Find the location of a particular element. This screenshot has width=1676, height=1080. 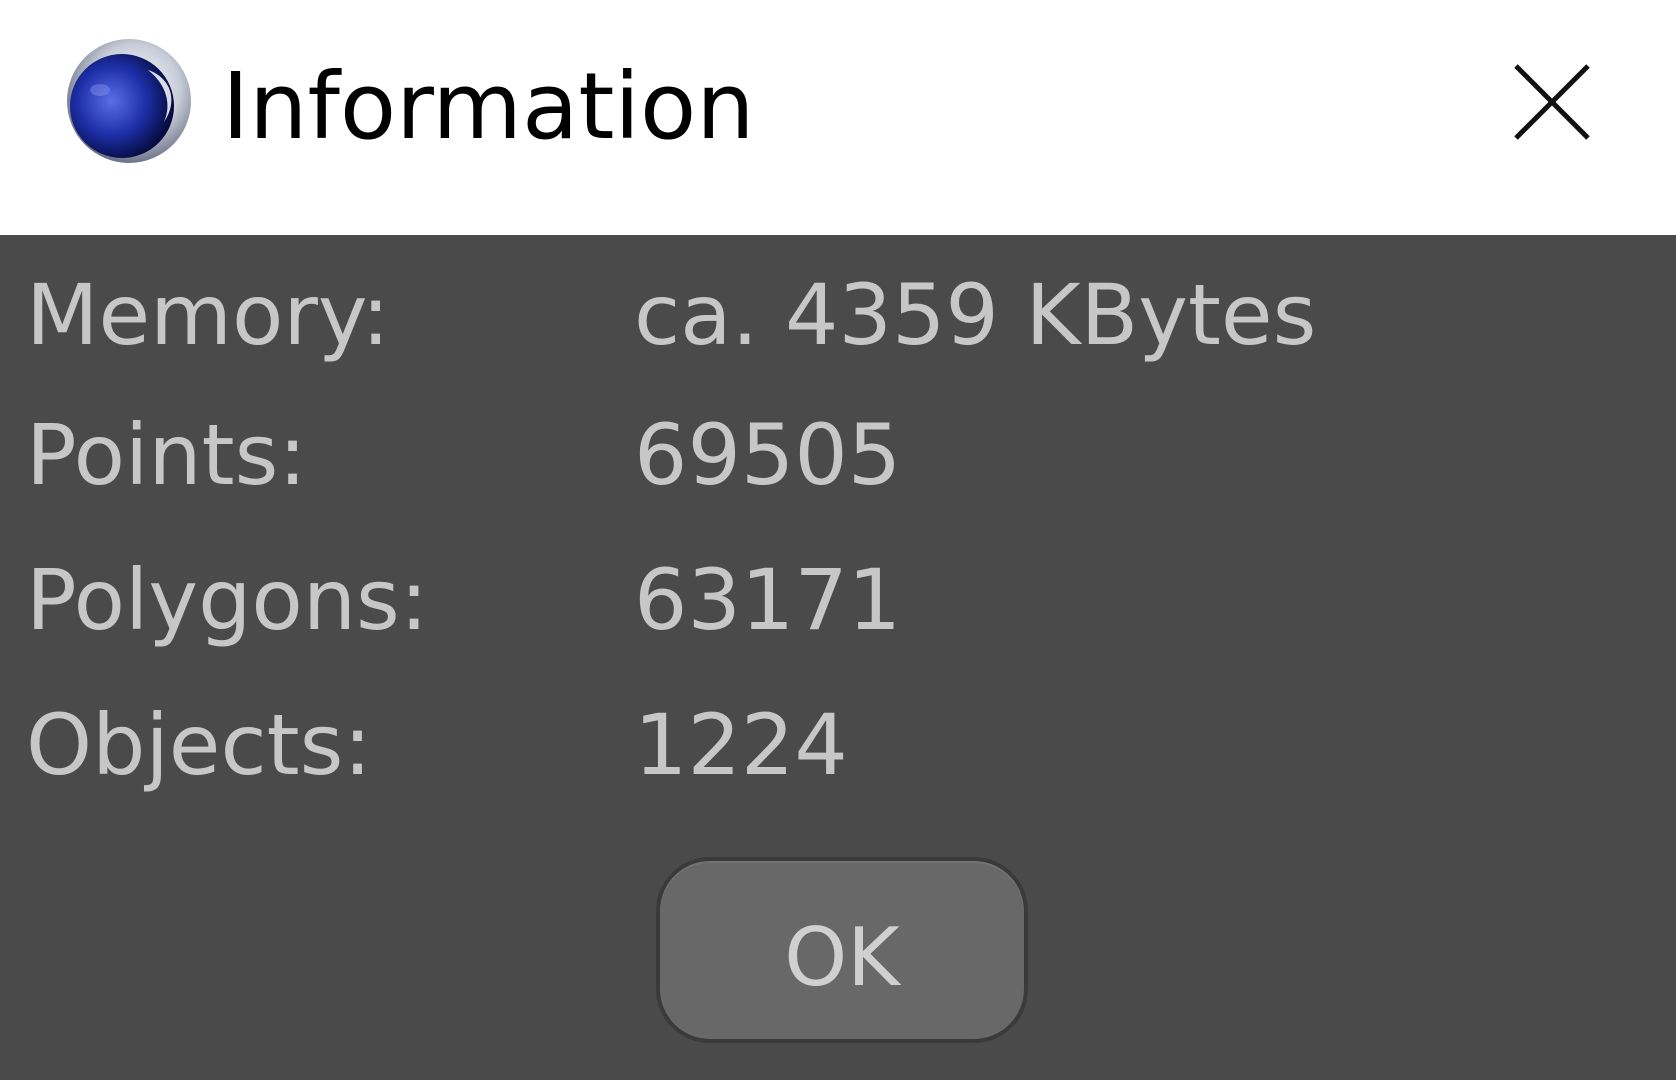

info-row-polygons: Polygons: 63171 is located at coordinates (838, 600).